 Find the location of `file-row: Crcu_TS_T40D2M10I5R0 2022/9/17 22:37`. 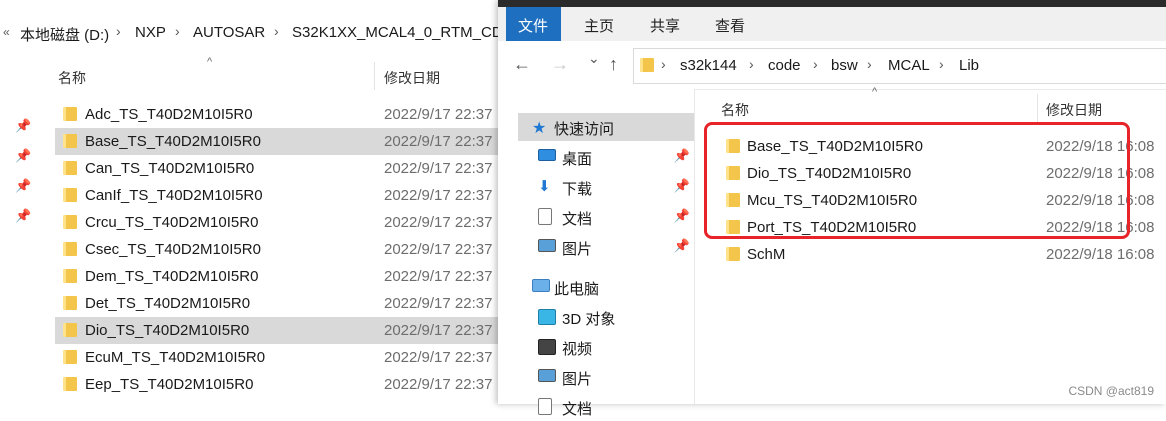

file-row: Crcu_TS_T40D2M10I5R0 2022/9/17 22:37 is located at coordinates (277, 222).